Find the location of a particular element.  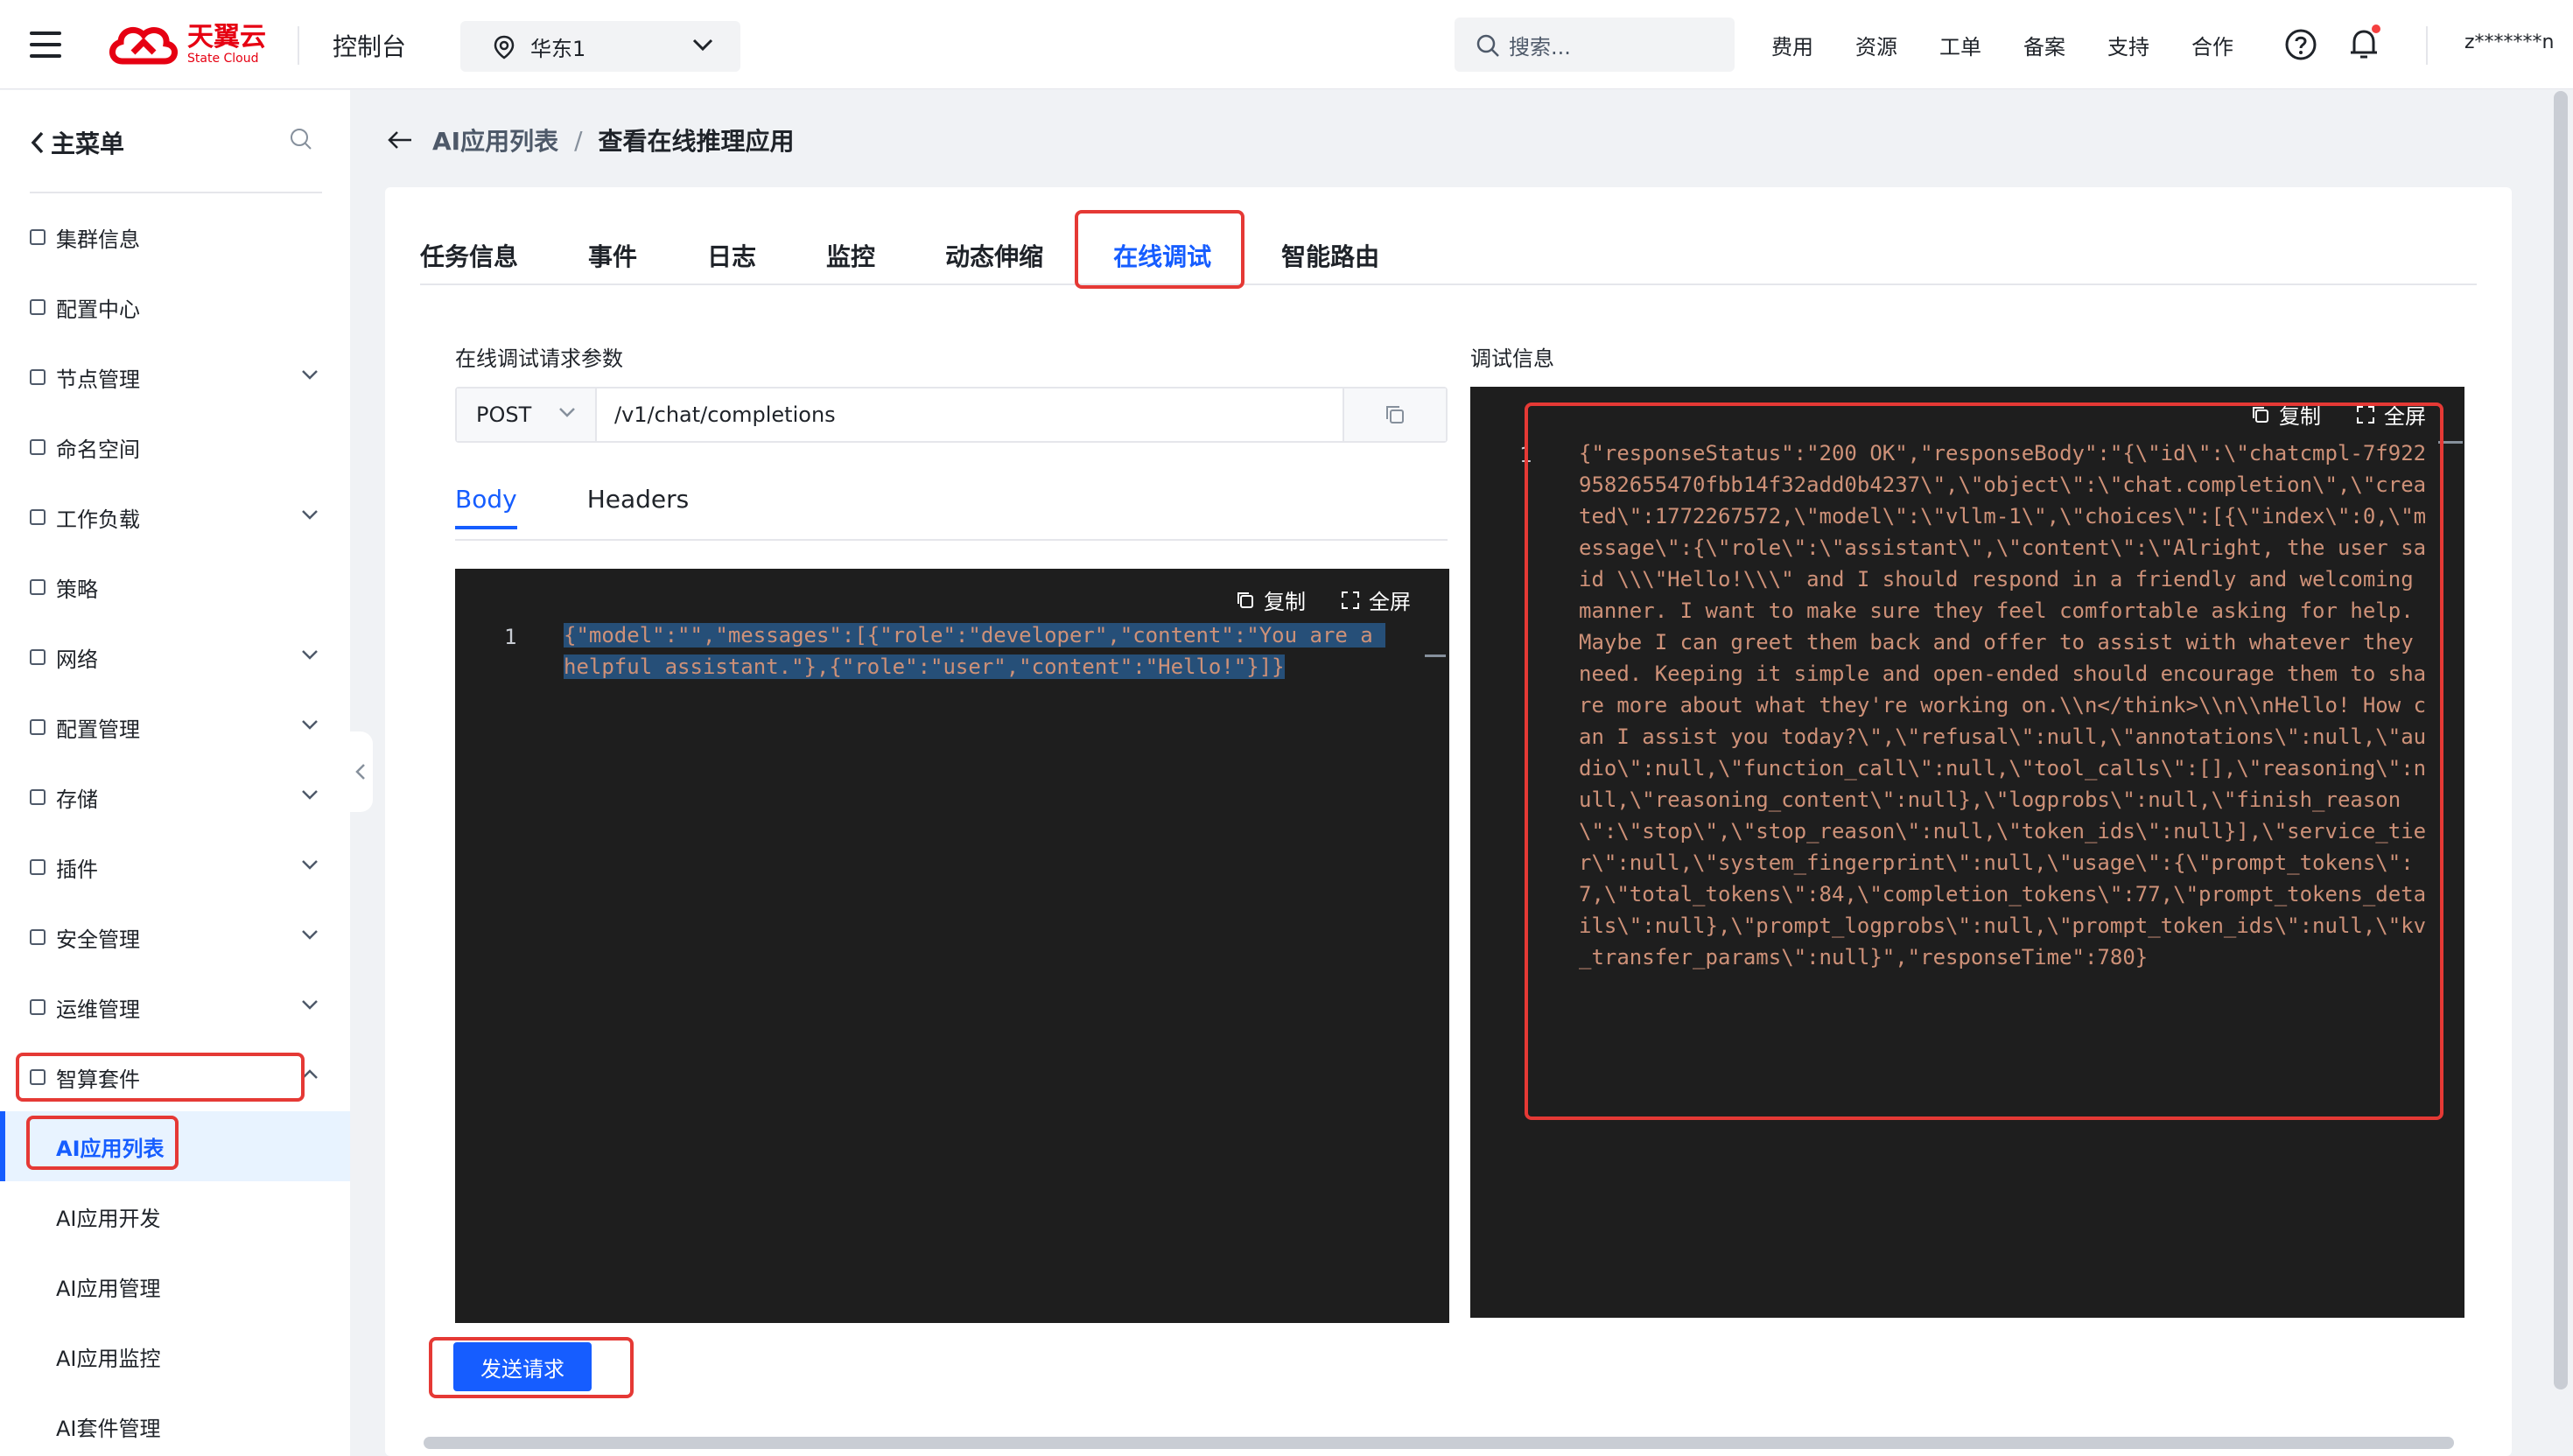

sidebar-collapse-toggle is located at coordinates (360, 772).